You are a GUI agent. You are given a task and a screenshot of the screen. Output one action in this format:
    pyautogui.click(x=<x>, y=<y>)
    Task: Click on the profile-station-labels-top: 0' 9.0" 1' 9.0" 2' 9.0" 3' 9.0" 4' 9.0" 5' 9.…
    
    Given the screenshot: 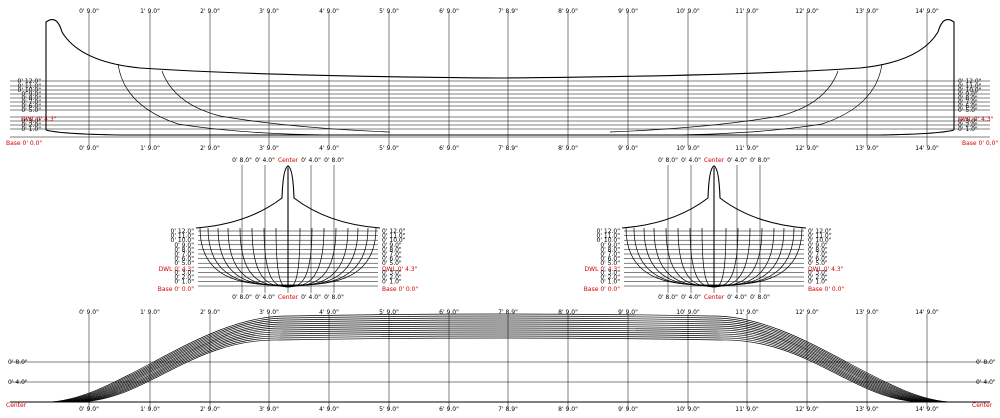 What is the action you would take?
    pyautogui.click(x=509, y=11)
    